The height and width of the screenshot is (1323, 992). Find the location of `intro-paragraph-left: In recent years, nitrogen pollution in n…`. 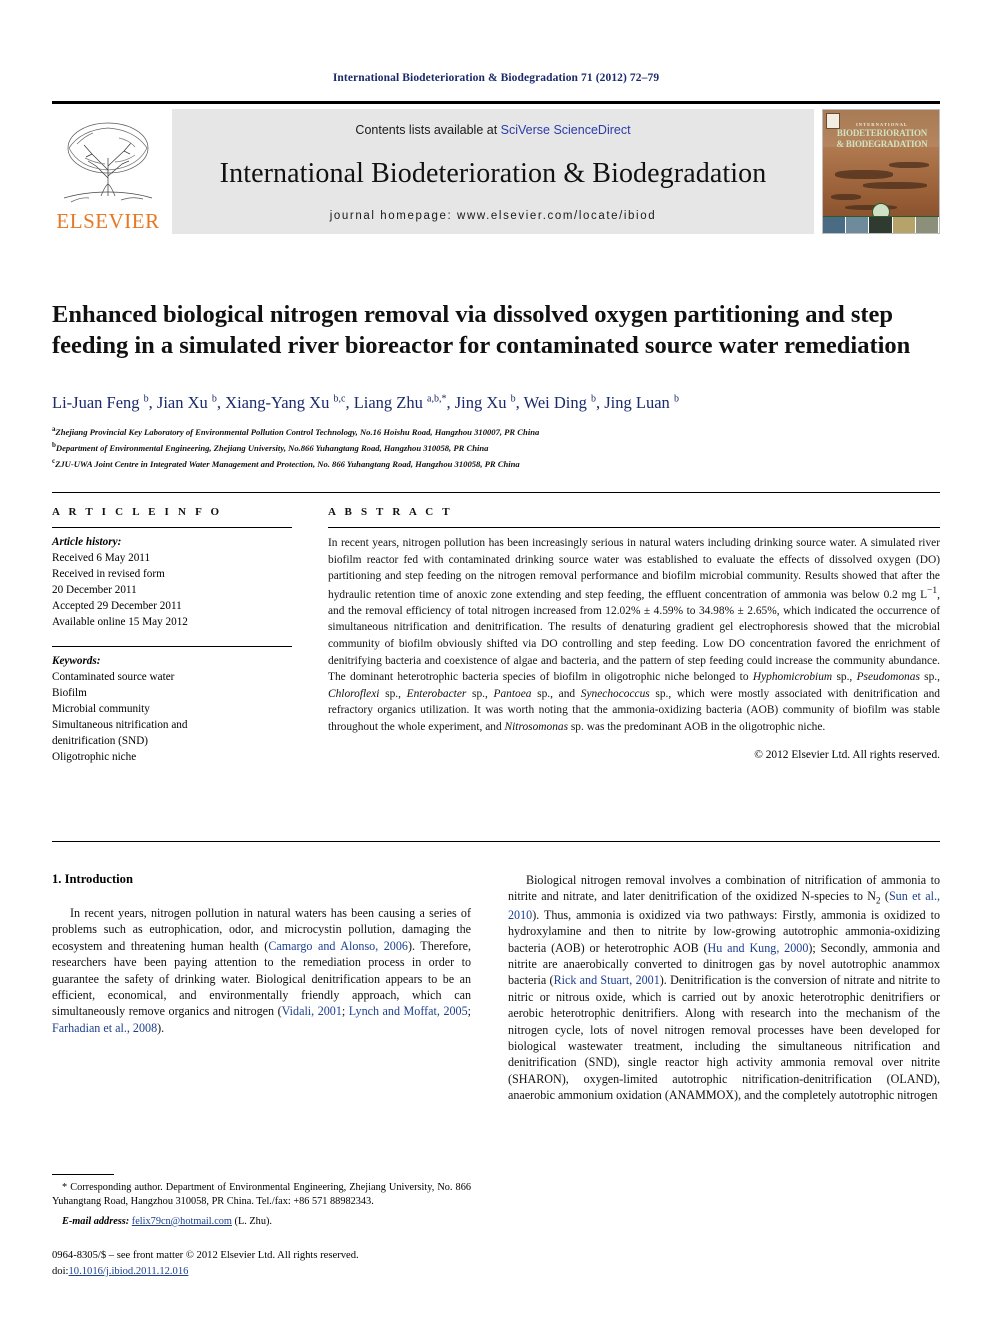

intro-paragraph-left: In recent years, nitrogen pollution in n… is located at coordinates (262, 970).